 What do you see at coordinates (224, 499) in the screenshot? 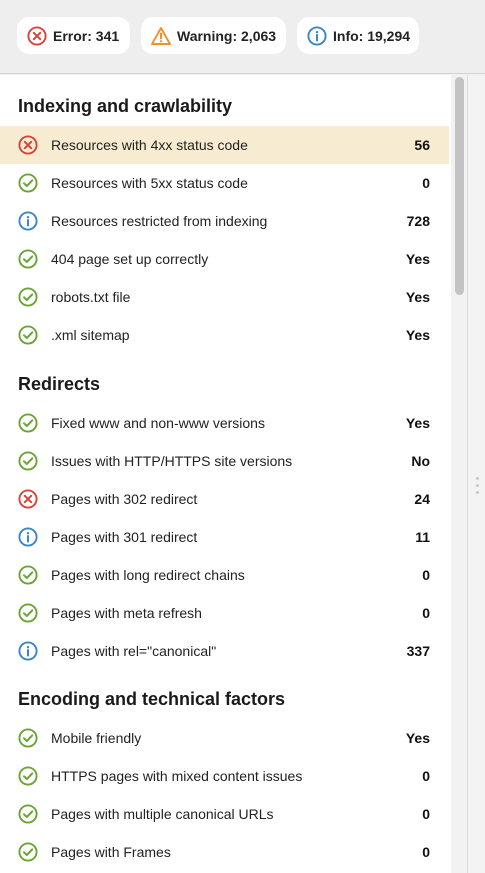
I see `check-row: Pages with 302 redirect 24` at bounding box center [224, 499].